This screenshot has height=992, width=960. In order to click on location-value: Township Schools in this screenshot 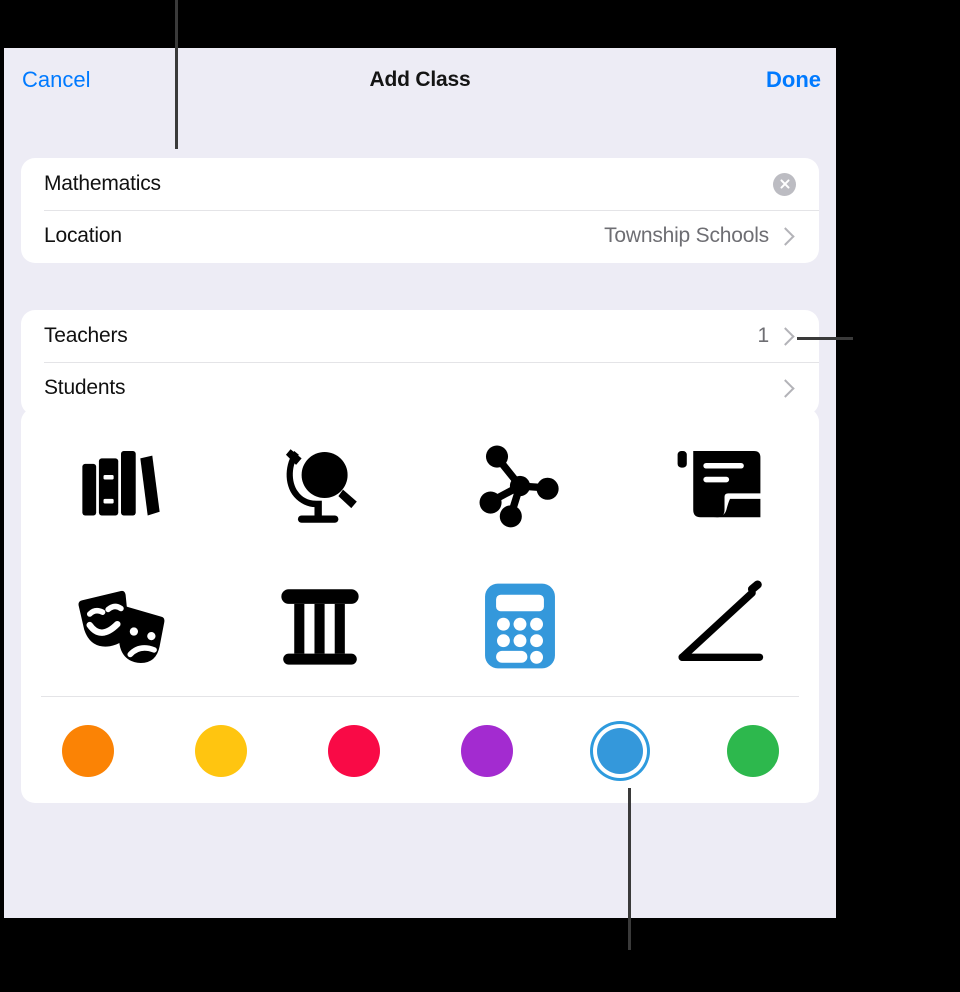, I will do `click(686, 235)`.